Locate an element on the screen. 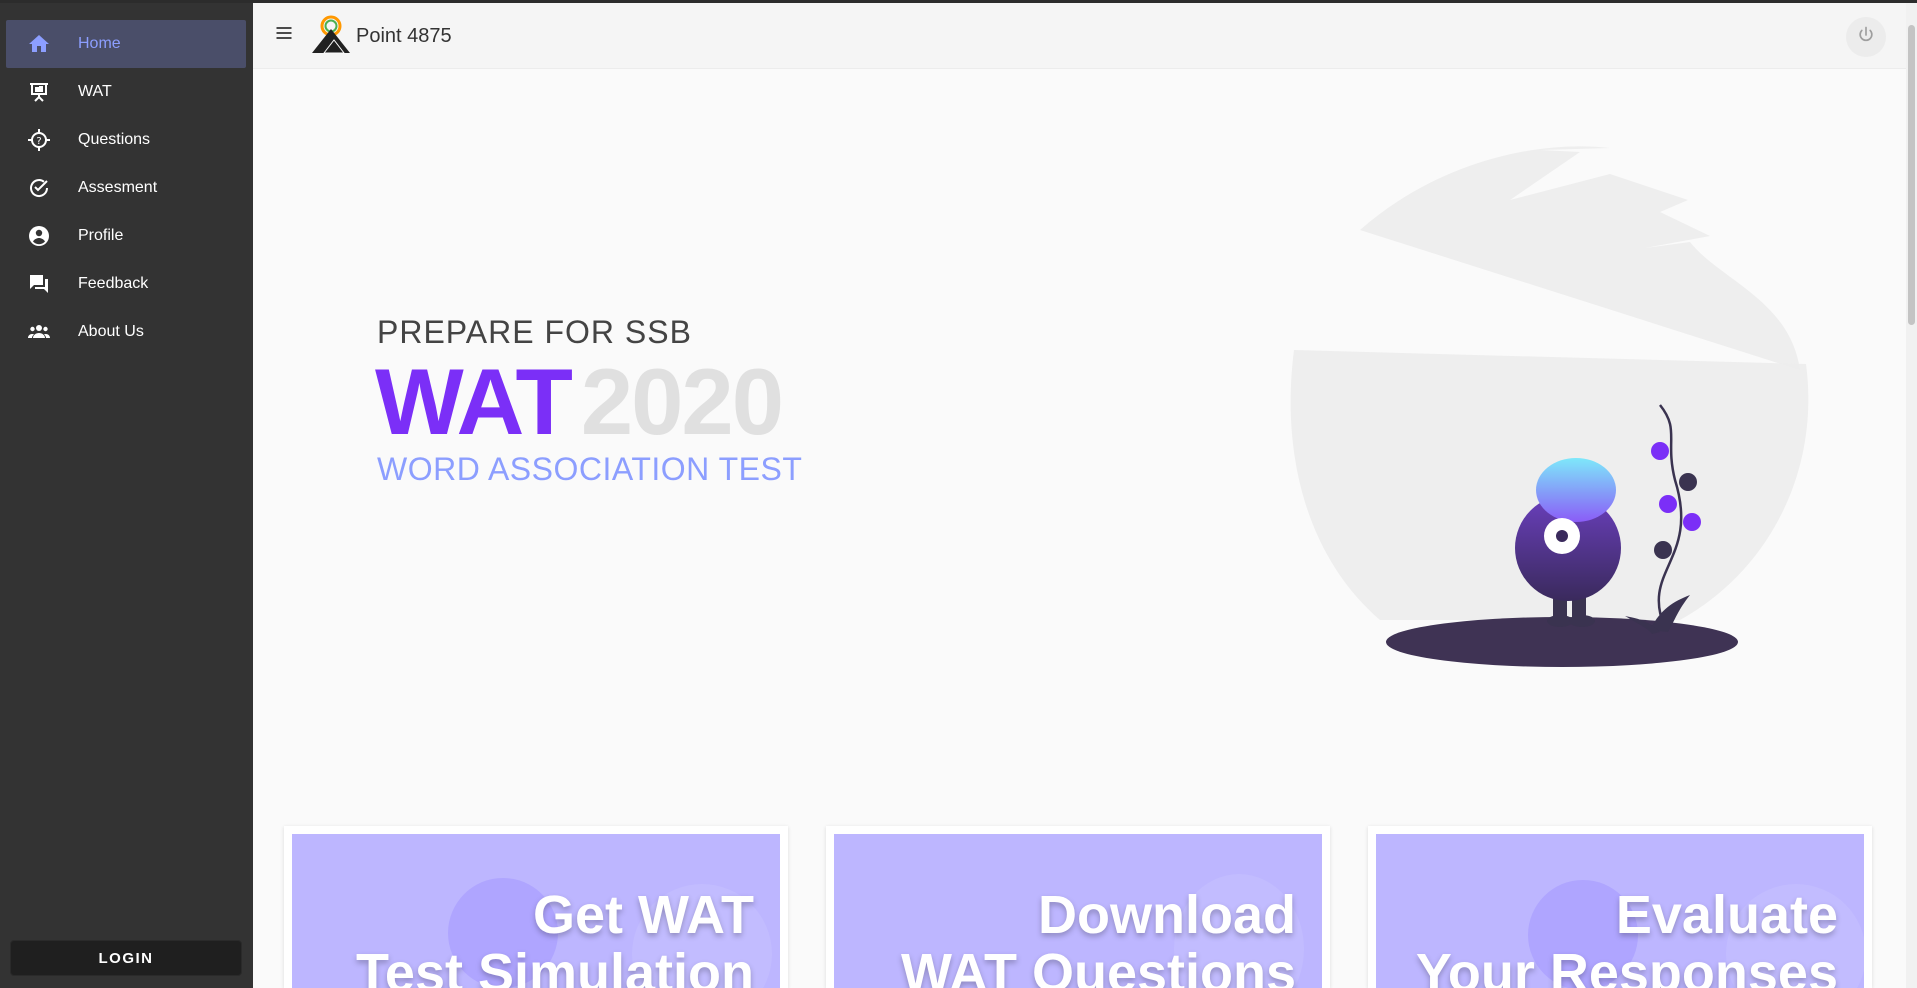 This screenshot has width=1917, height=988. sidebar-item-assesment: Assesment is located at coordinates (126, 188).